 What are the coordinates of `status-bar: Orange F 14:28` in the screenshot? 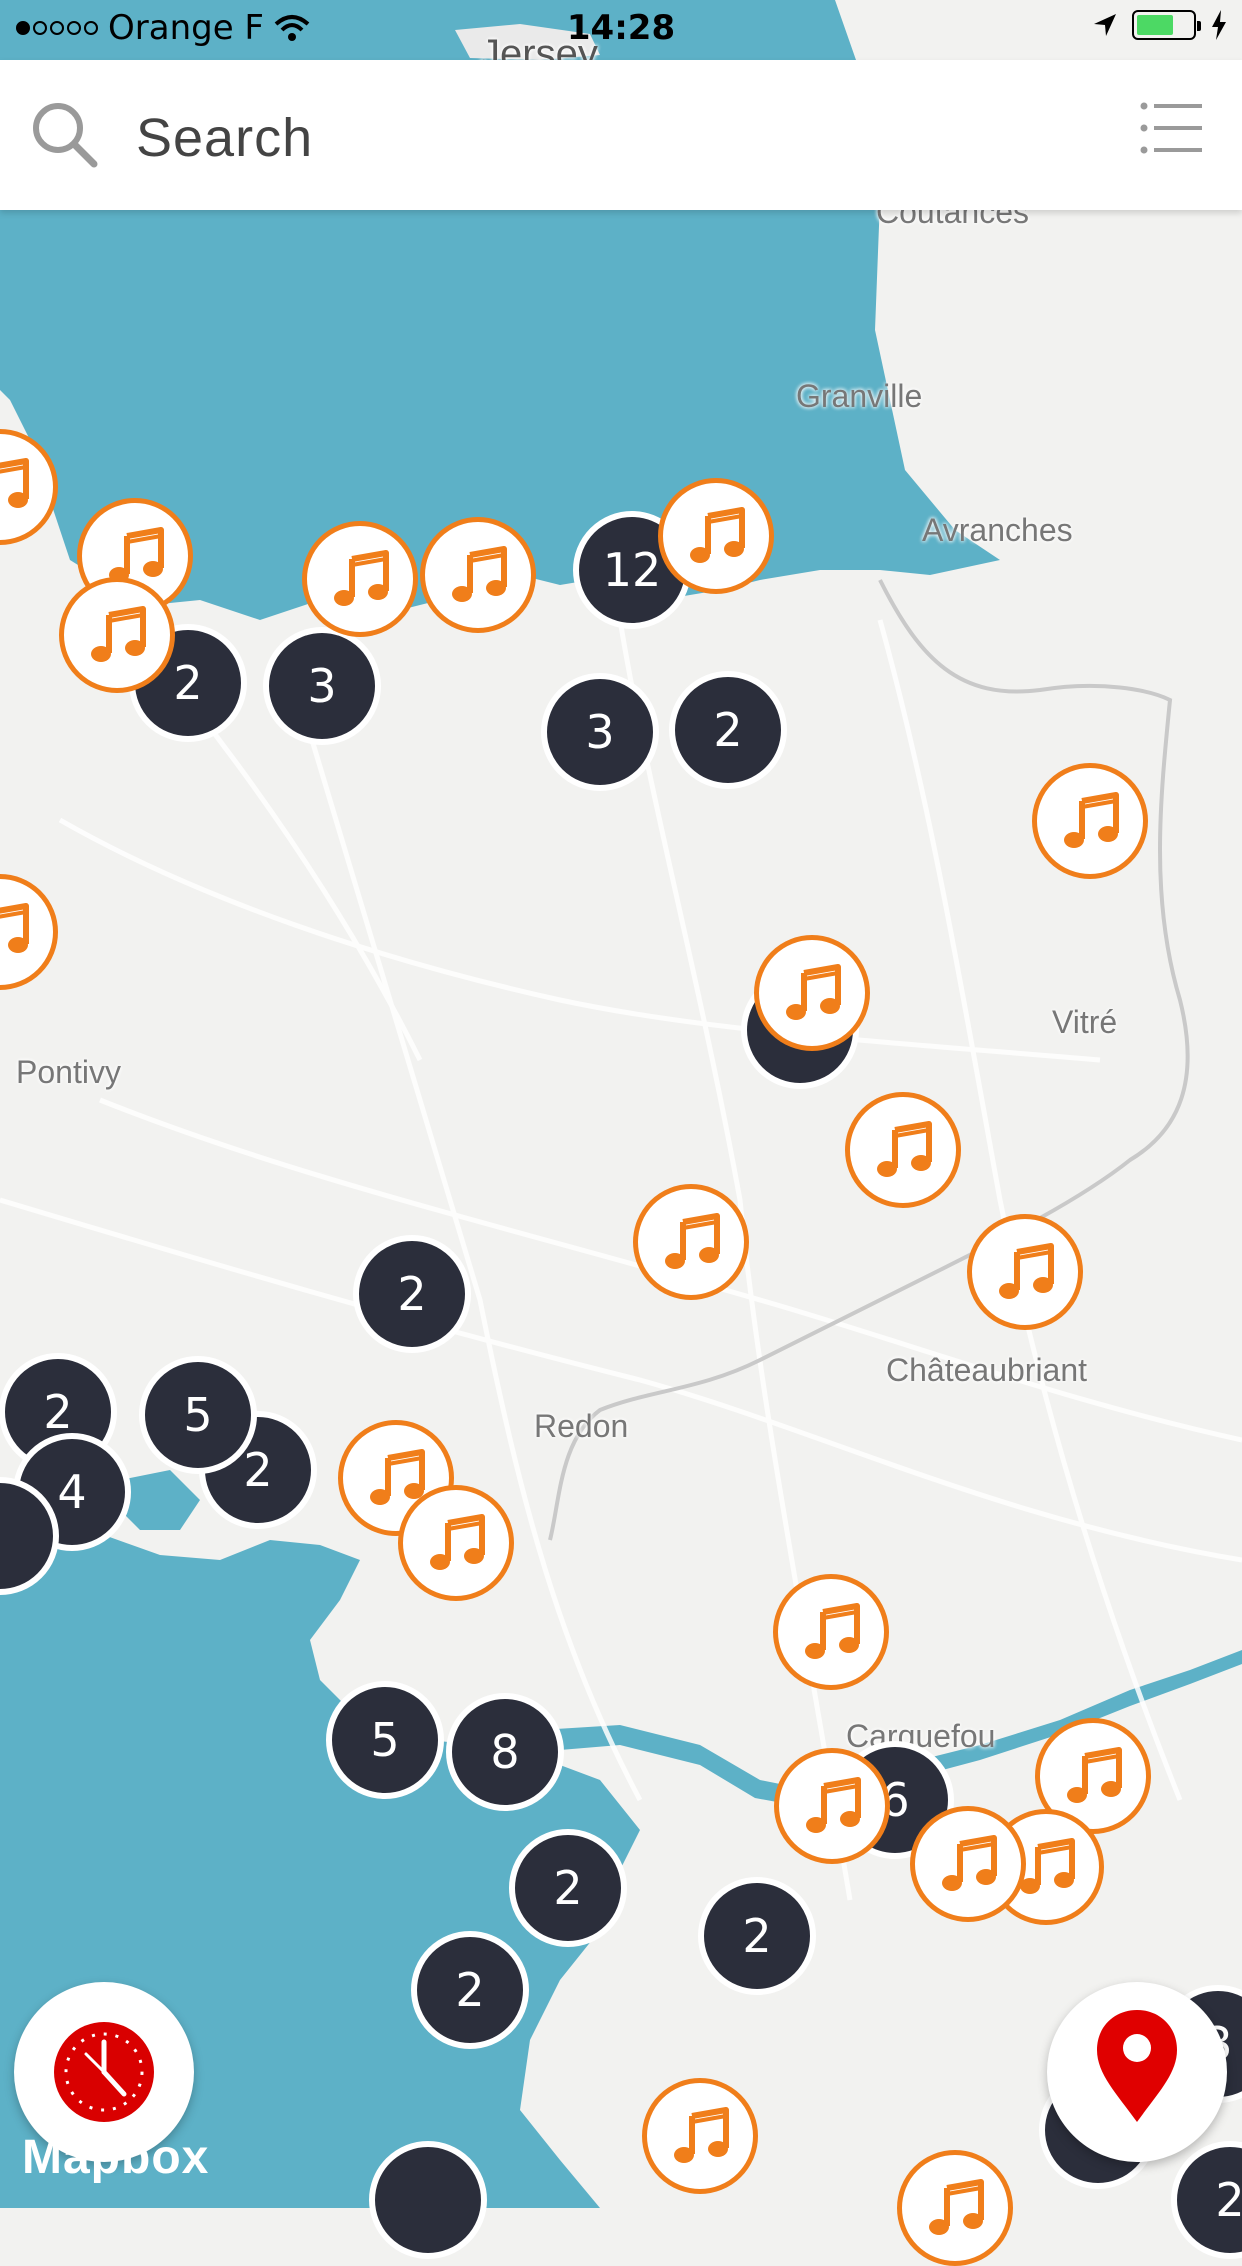 It's located at (621, 30).